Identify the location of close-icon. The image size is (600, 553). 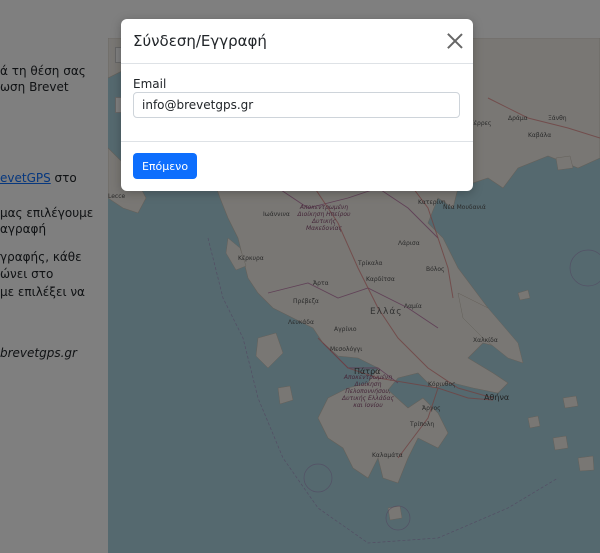
(455, 41).